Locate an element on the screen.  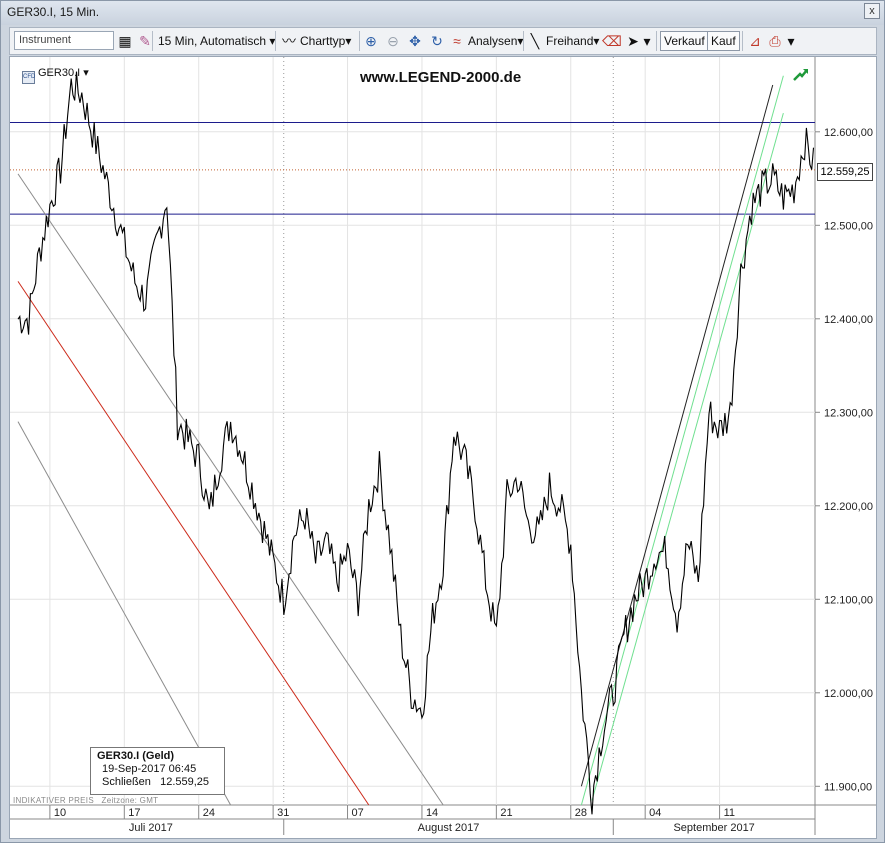
x-tick-label: 28 is located at coordinates (581, 813).